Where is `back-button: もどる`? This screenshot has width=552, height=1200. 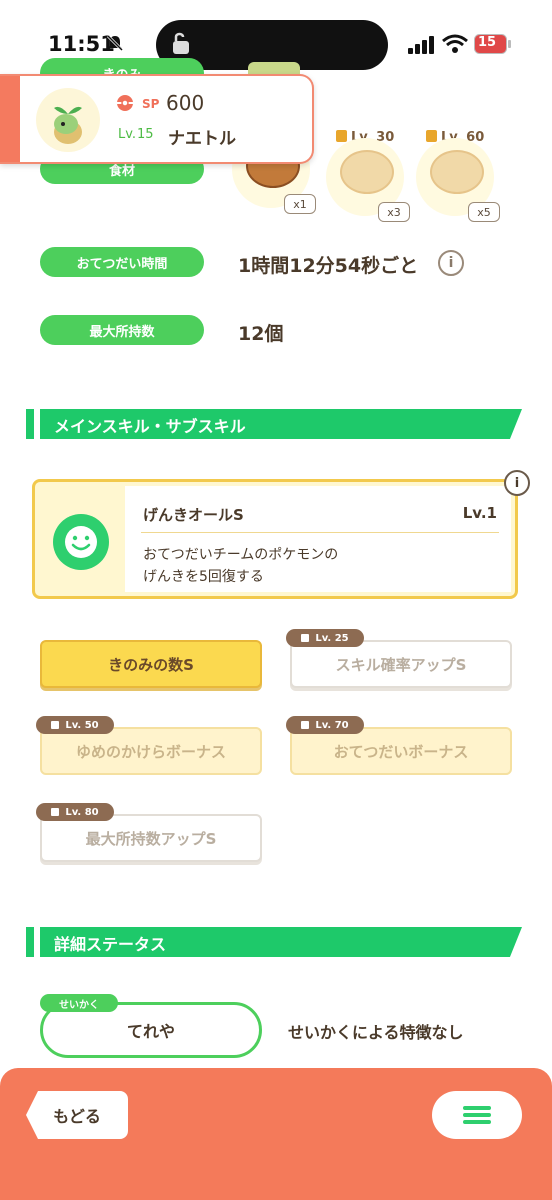 back-button: もどる is located at coordinates (77, 1115).